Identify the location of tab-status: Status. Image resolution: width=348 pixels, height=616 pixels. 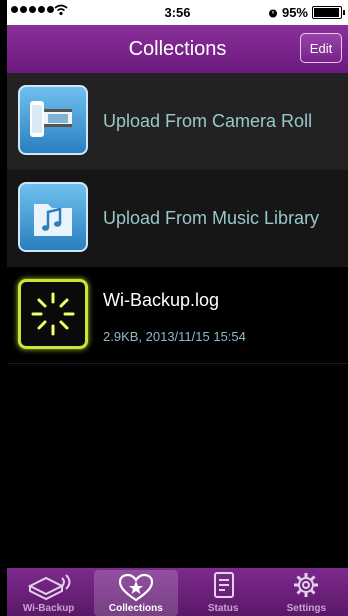
(223, 592).